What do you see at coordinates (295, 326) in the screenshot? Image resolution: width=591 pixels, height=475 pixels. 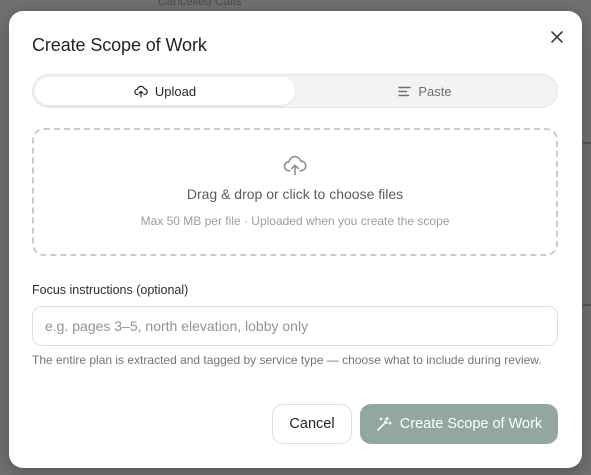 I see `focus-instructions-input` at bounding box center [295, 326].